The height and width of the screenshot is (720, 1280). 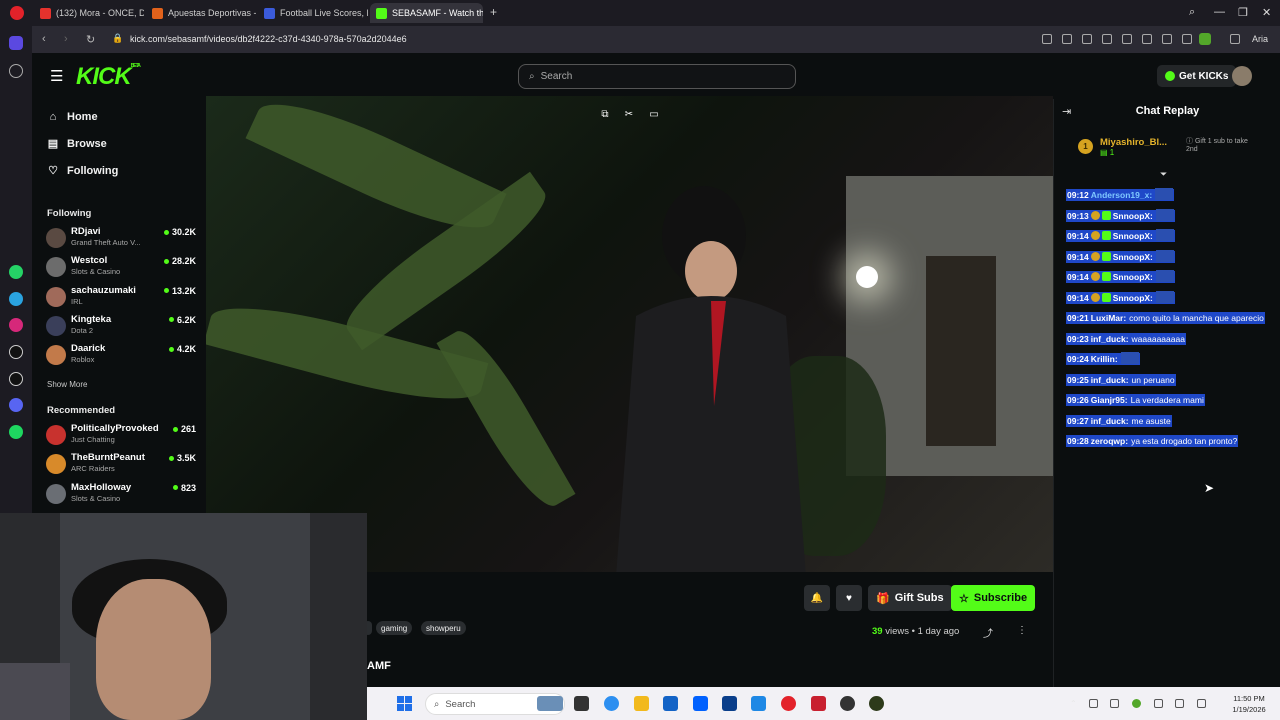 What do you see at coordinates (1136, 703) in the screenshot?
I see `tray-app-icon` at bounding box center [1136, 703].